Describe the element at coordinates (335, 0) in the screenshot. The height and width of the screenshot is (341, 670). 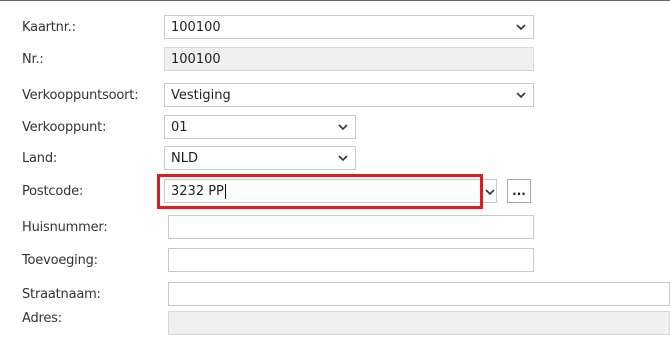
I see `top-divider` at that location.